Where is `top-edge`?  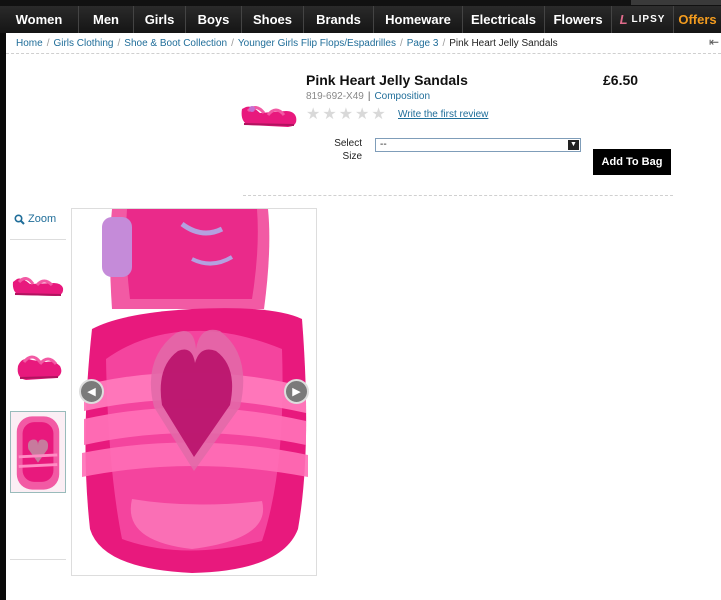
top-edge is located at coordinates (676, 2).